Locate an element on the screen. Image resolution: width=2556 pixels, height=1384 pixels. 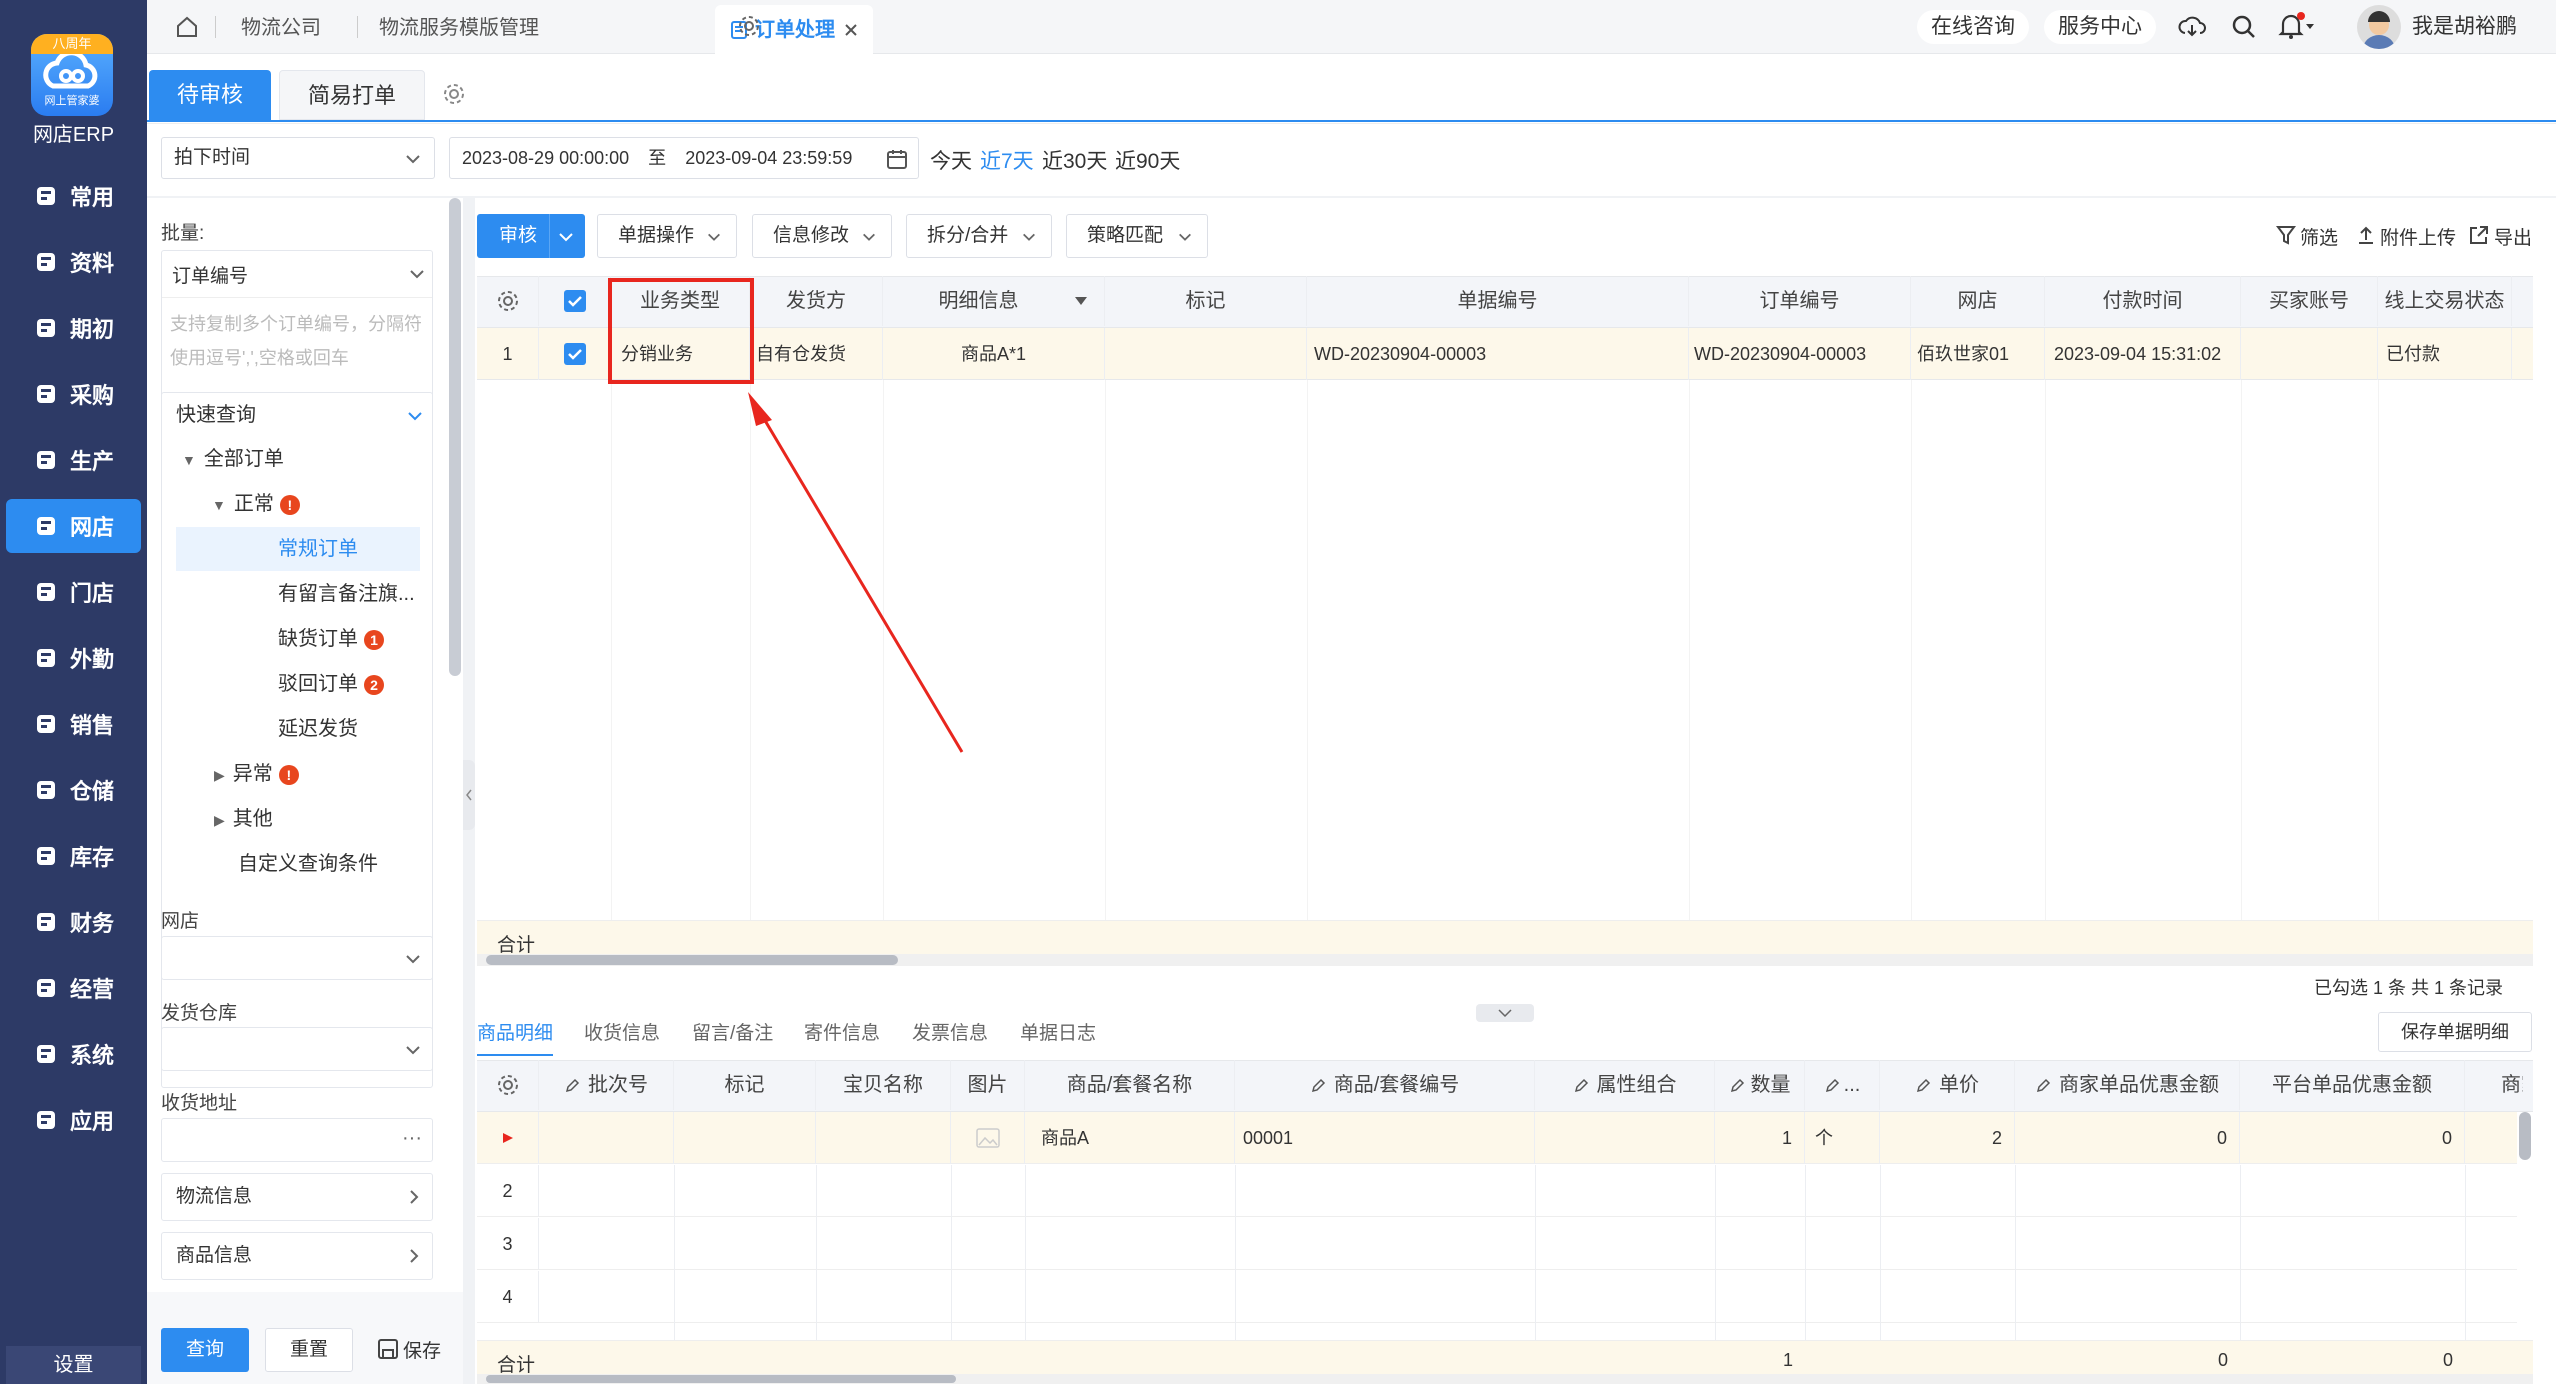
batch-input: 支持复制多个订单编号，分隔符使用逗号',',空格或回车 is located at coordinates (298, 341).